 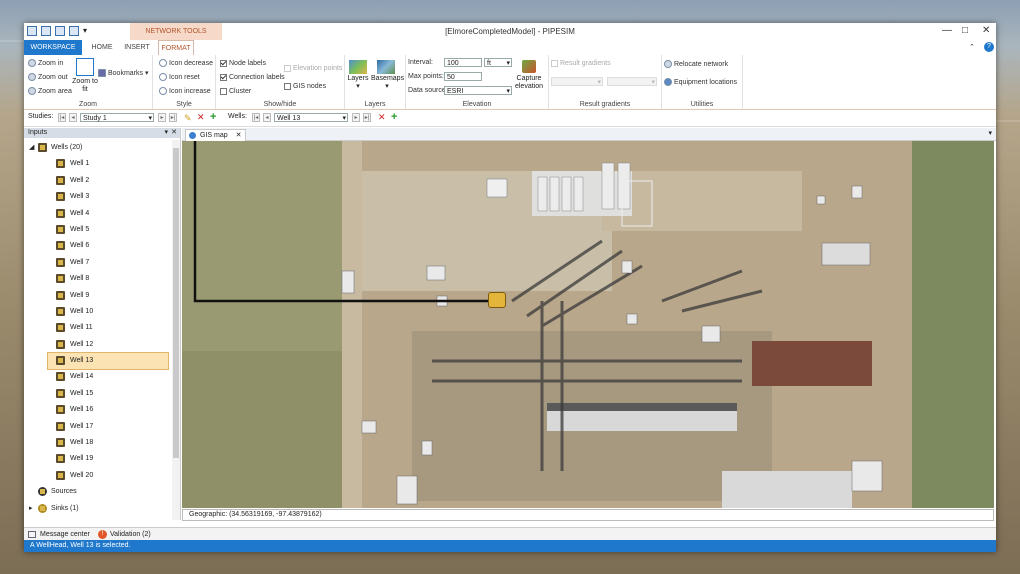 I want to click on zoom-to-fit-button: Zoom to fit, so click(x=85, y=86).